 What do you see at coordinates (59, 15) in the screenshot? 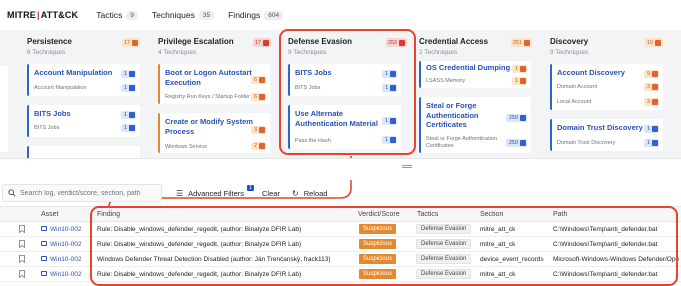
I see `logo-right: ATT&CK` at bounding box center [59, 15].